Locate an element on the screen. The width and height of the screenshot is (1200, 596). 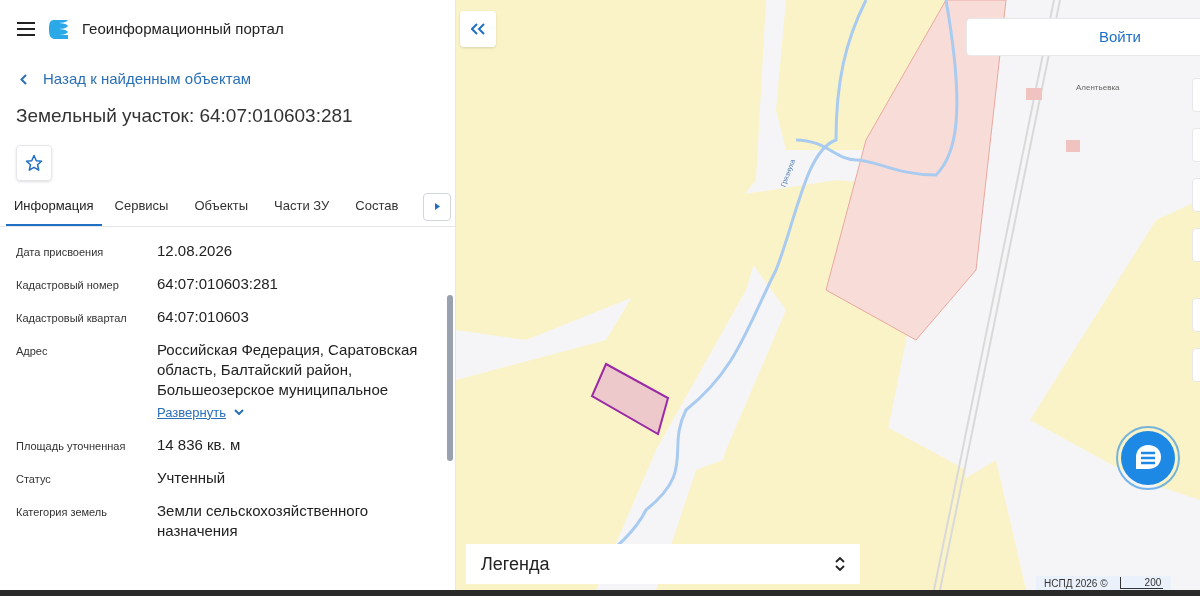
collapse-panel-button is located at coordinates (478, 29).